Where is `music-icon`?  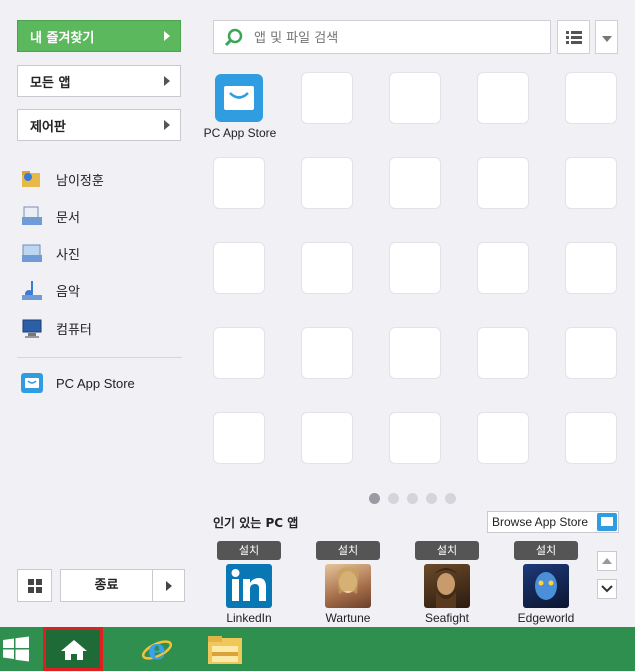
music-icon is located at coordinates (32, 290).